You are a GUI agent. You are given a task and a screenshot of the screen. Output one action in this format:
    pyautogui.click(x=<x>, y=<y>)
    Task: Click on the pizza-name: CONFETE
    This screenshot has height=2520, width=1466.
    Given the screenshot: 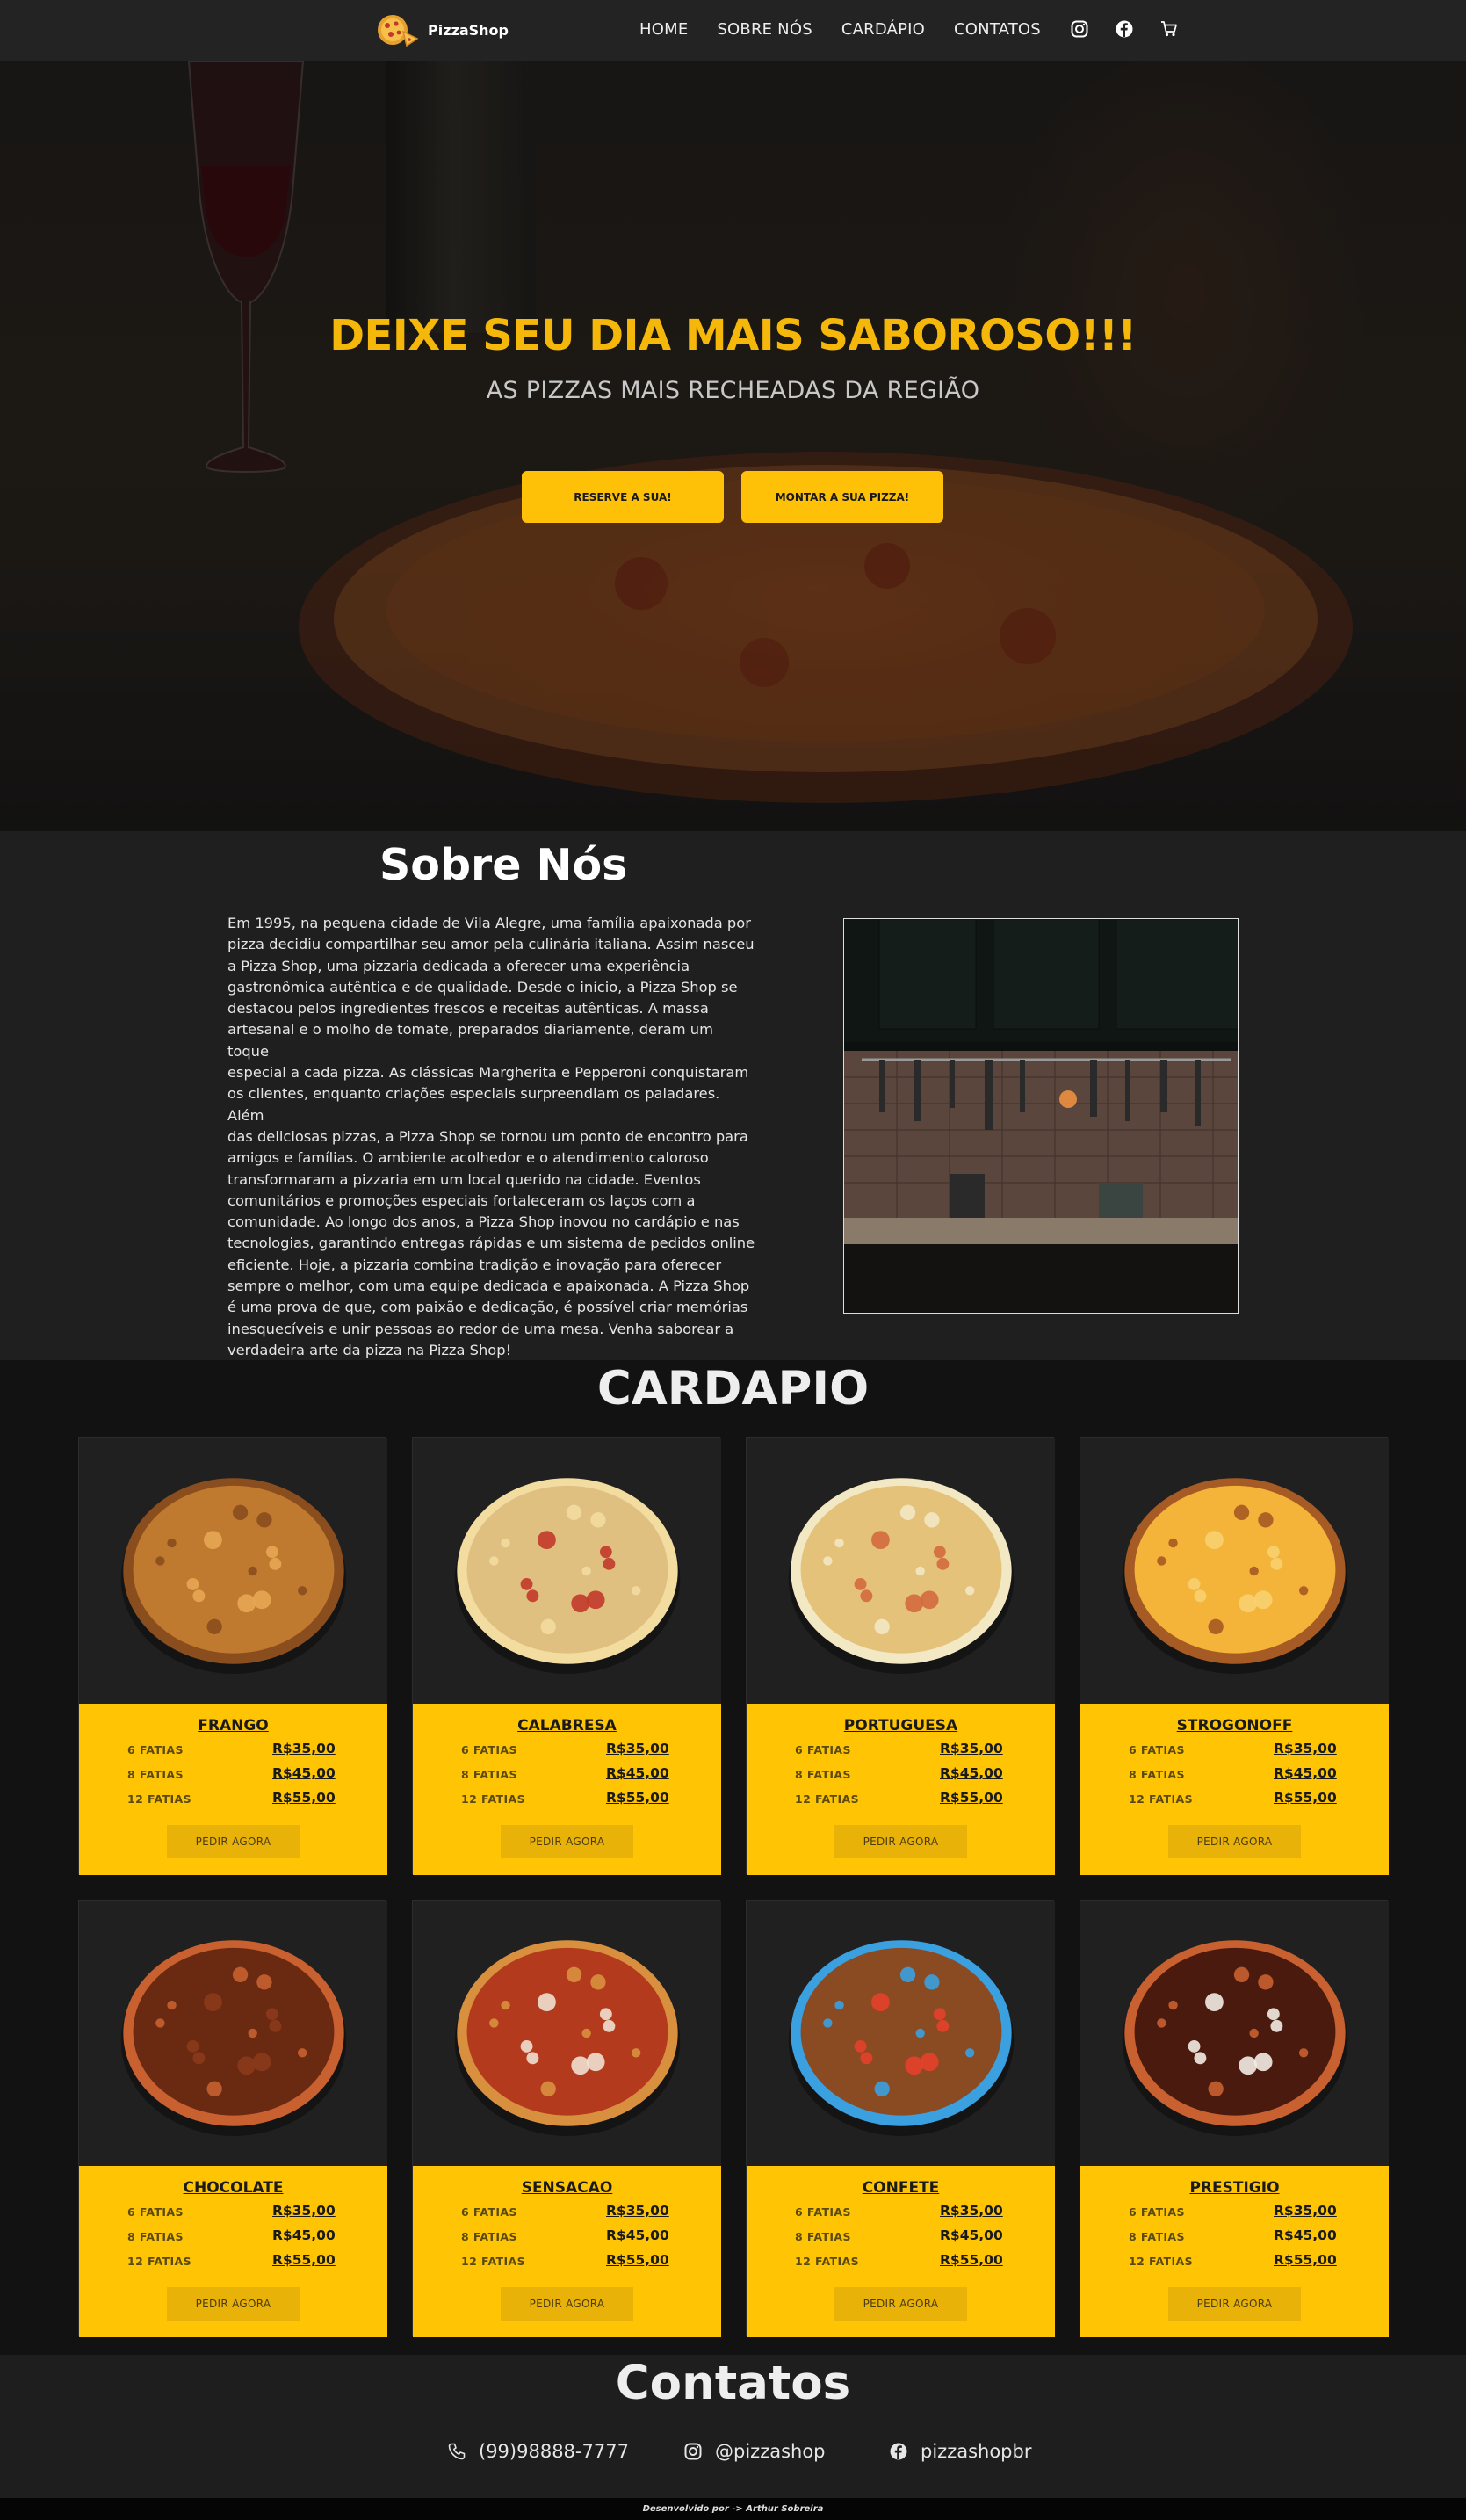 What is the action you would take?
    pyautogui.click(x=901, y=2188)
    